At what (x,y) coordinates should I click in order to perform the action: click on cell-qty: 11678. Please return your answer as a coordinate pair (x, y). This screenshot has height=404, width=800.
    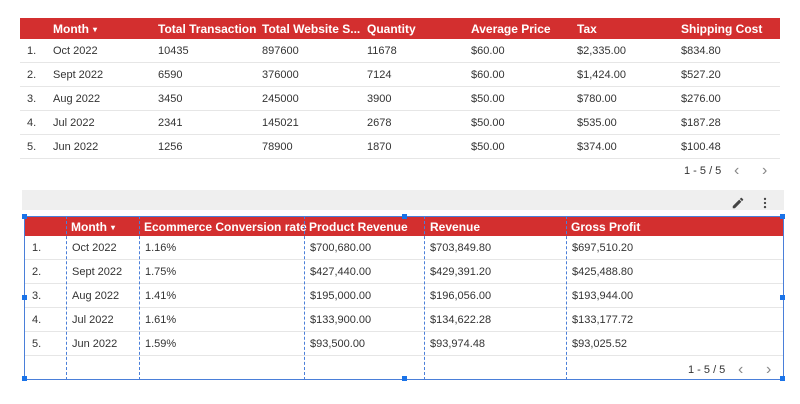
    Looking at the image, I should click on (382, 51).